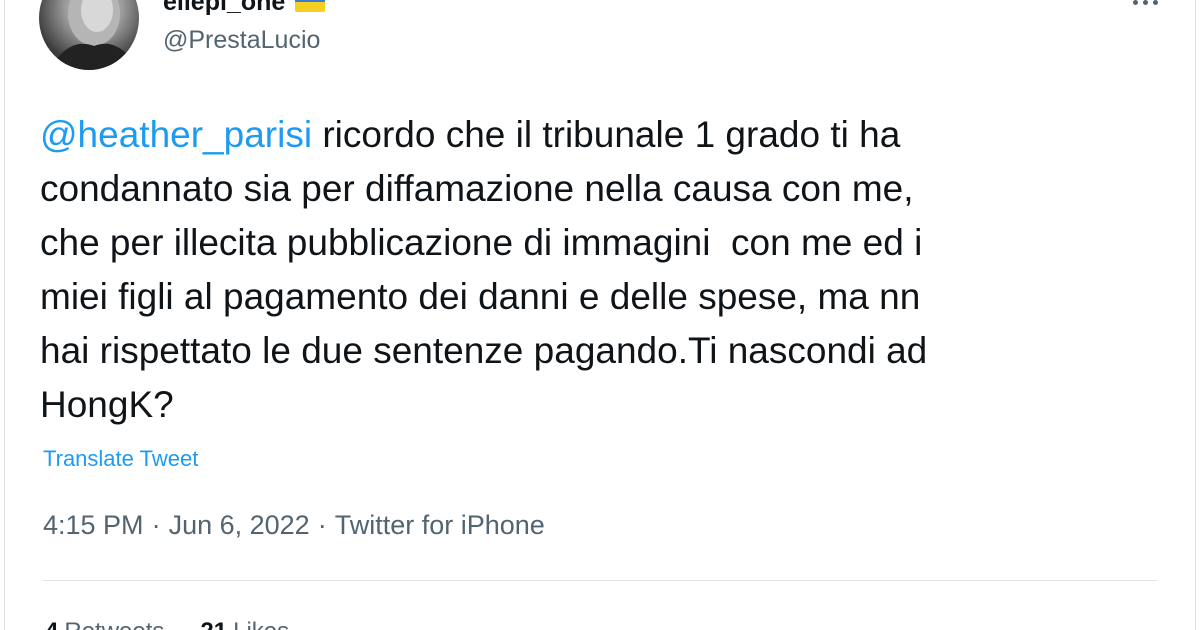 The width and height of the screenshot is (1200, 630). I want to click on tweet-time: 4:15 PM, so click(93, 525).